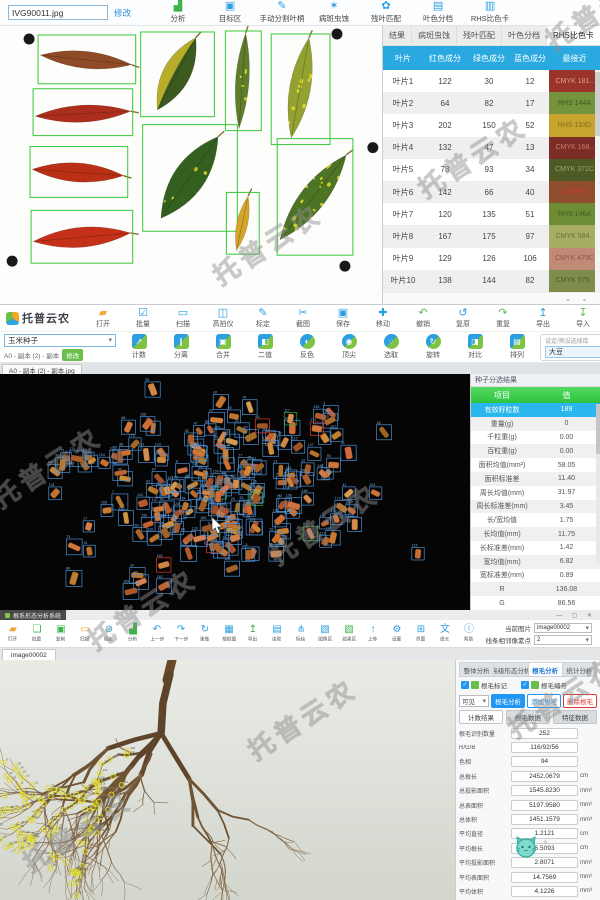  Describe the element at coordinates (544, 733) in the screenshot. I see `field-value-box: 252` at that location.